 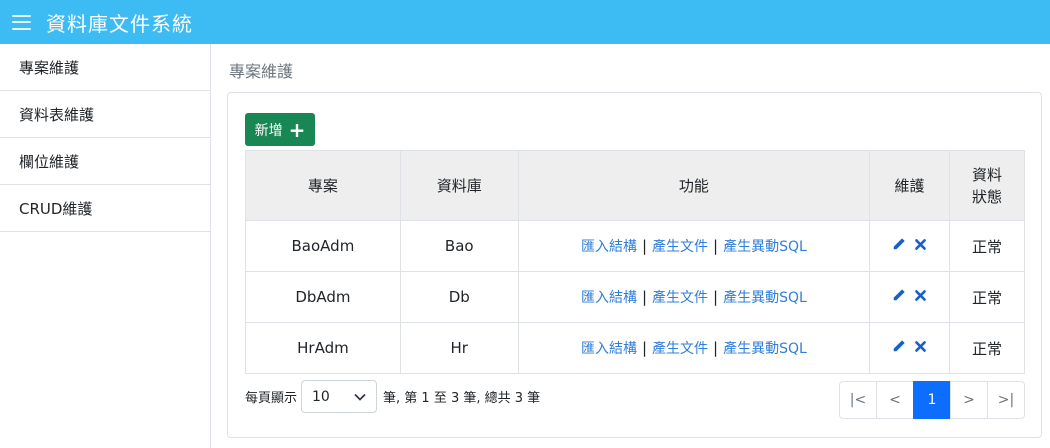 I want to click on header-status-label: 資料狀態, so click(x=986, y=185).